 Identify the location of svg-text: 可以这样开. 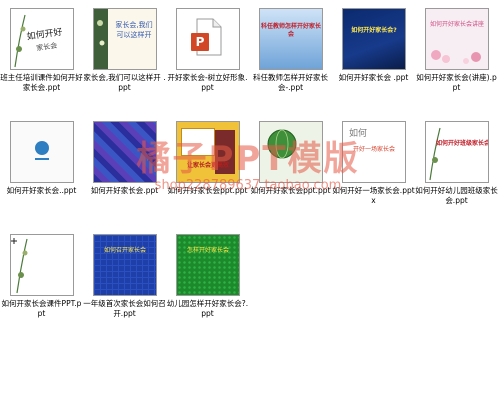
(134, 34).